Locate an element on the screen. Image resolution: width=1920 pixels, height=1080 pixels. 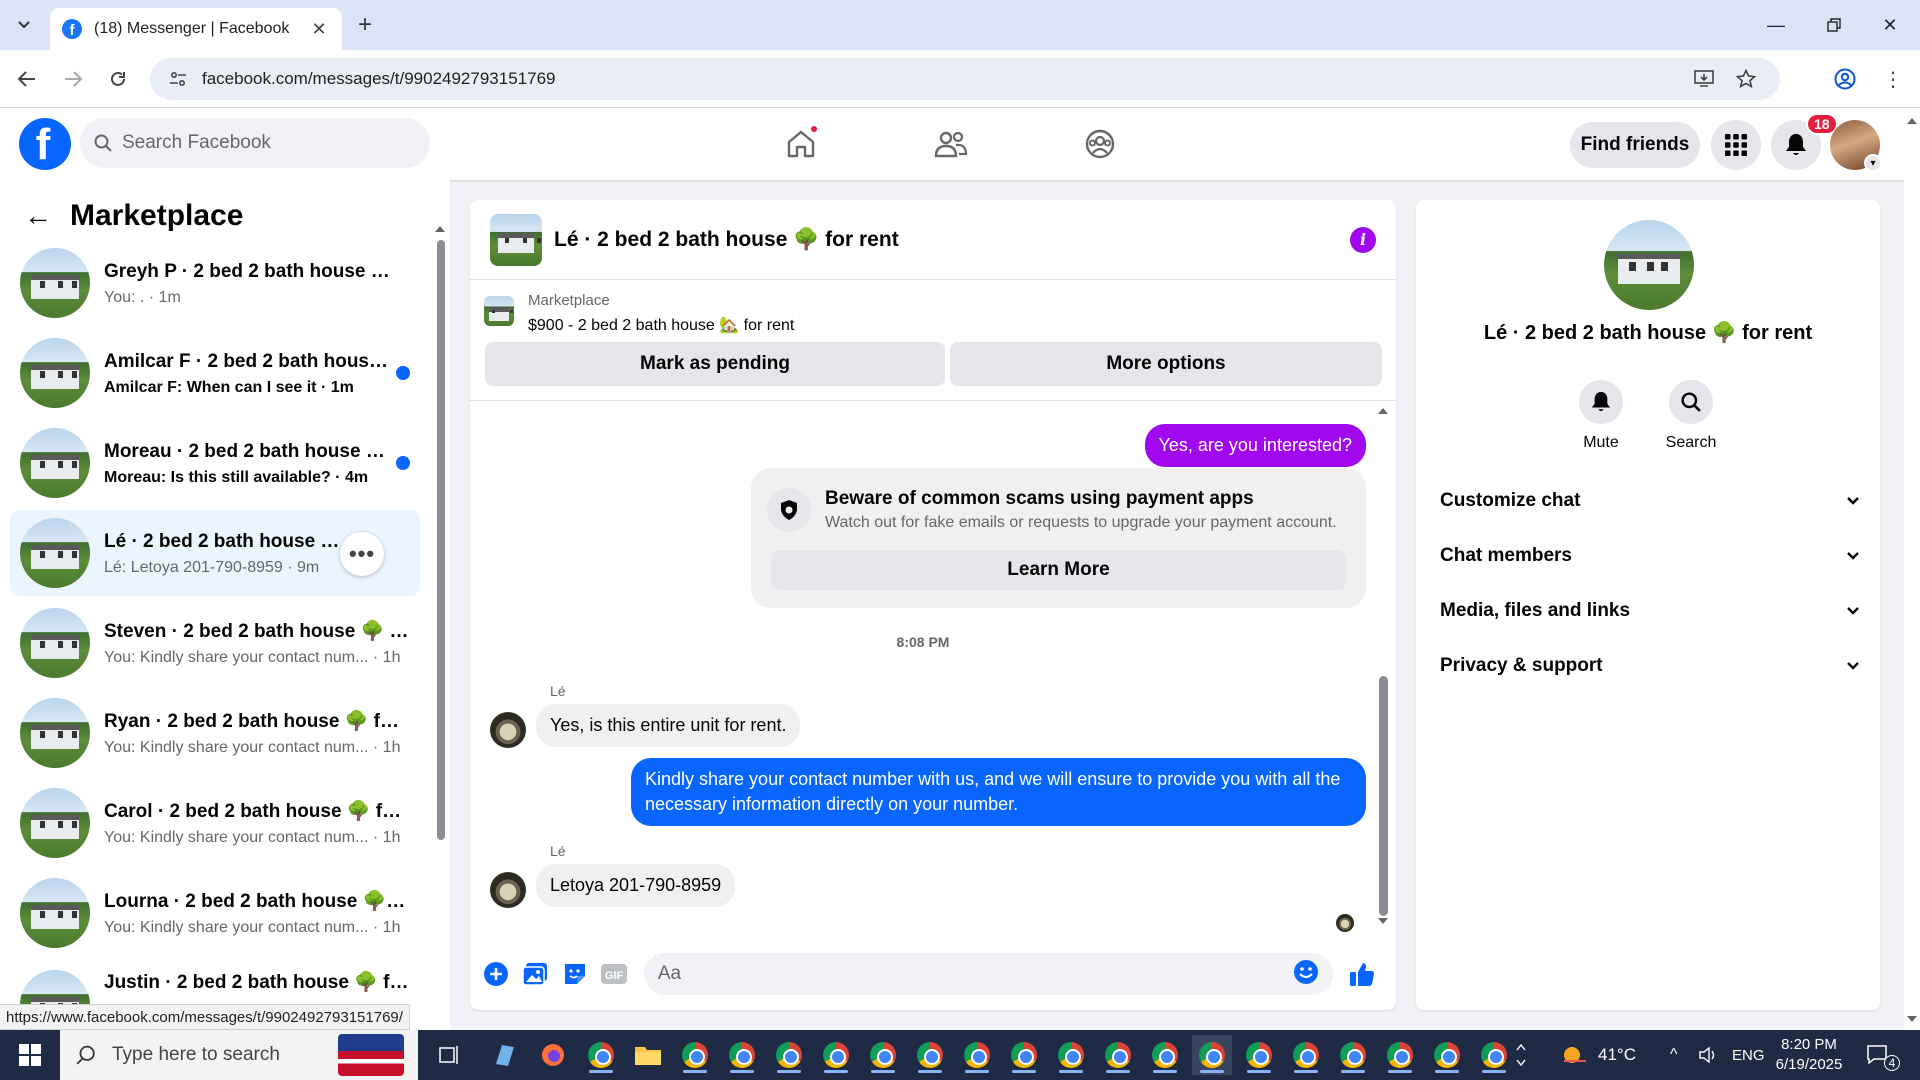
chat-header: Lé · 2 bed 2 bath house 🌳 for rent i is located at coordinates (933, 240).